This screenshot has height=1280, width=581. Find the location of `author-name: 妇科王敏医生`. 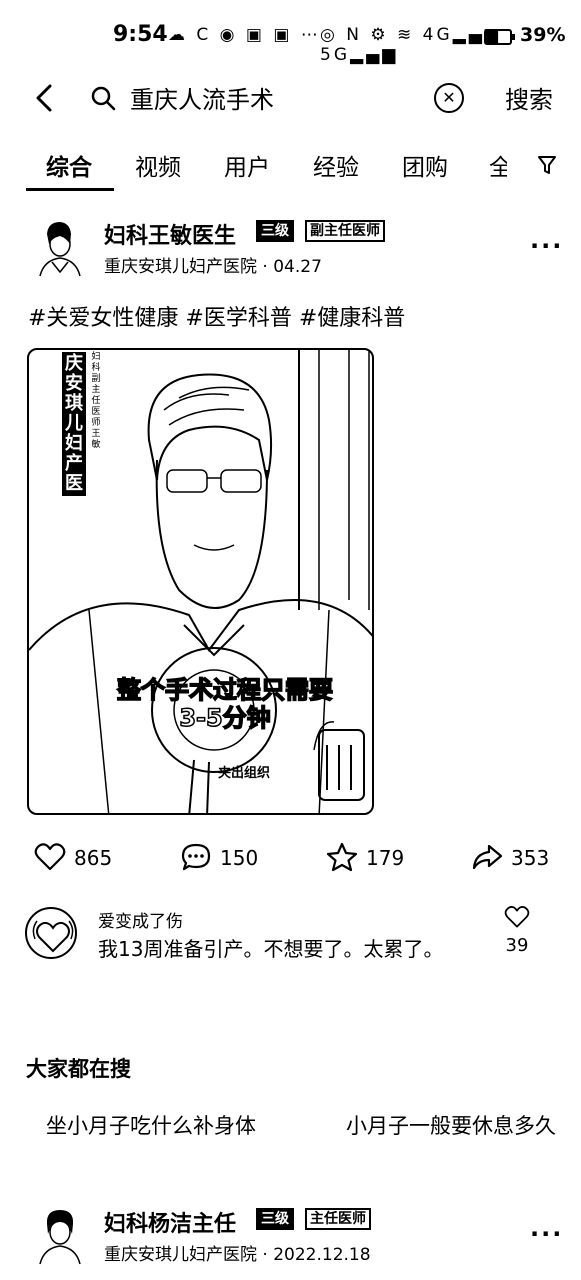

author-name: 妇科王敏医生 is located at coordinates (170, 234).